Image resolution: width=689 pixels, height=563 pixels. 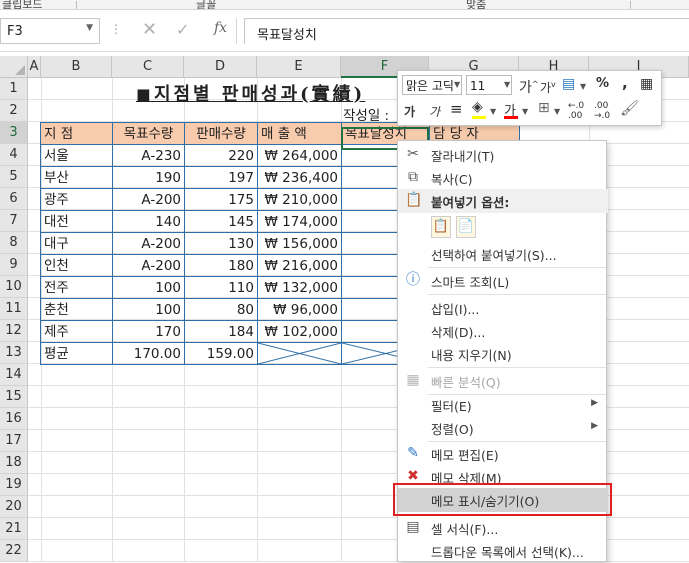 I want to click on row-header-9: 9, so click(x=14, y=265).